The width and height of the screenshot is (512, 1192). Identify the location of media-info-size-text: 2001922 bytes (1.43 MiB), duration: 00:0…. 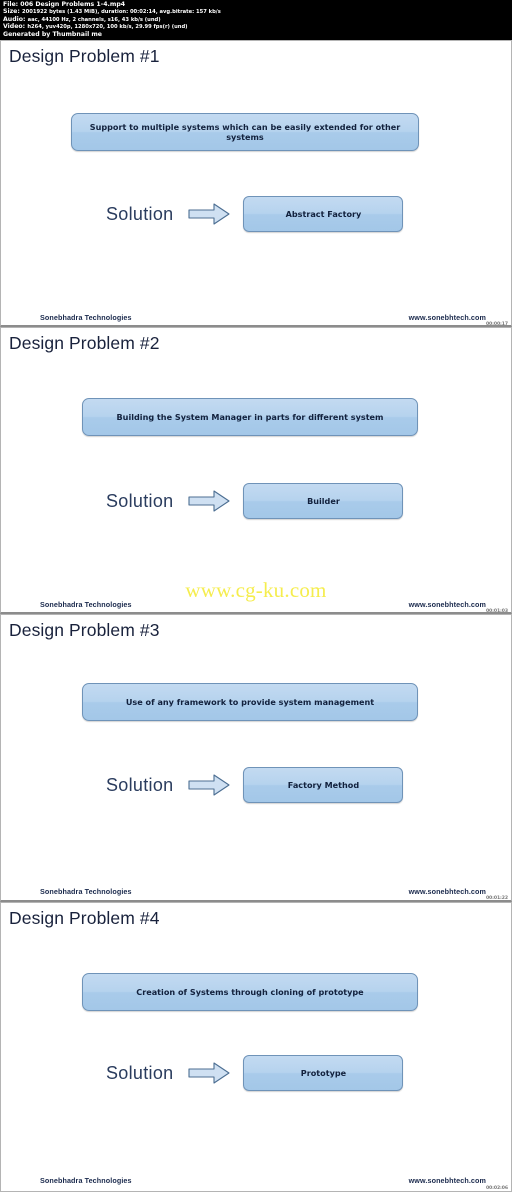
(121, 12).